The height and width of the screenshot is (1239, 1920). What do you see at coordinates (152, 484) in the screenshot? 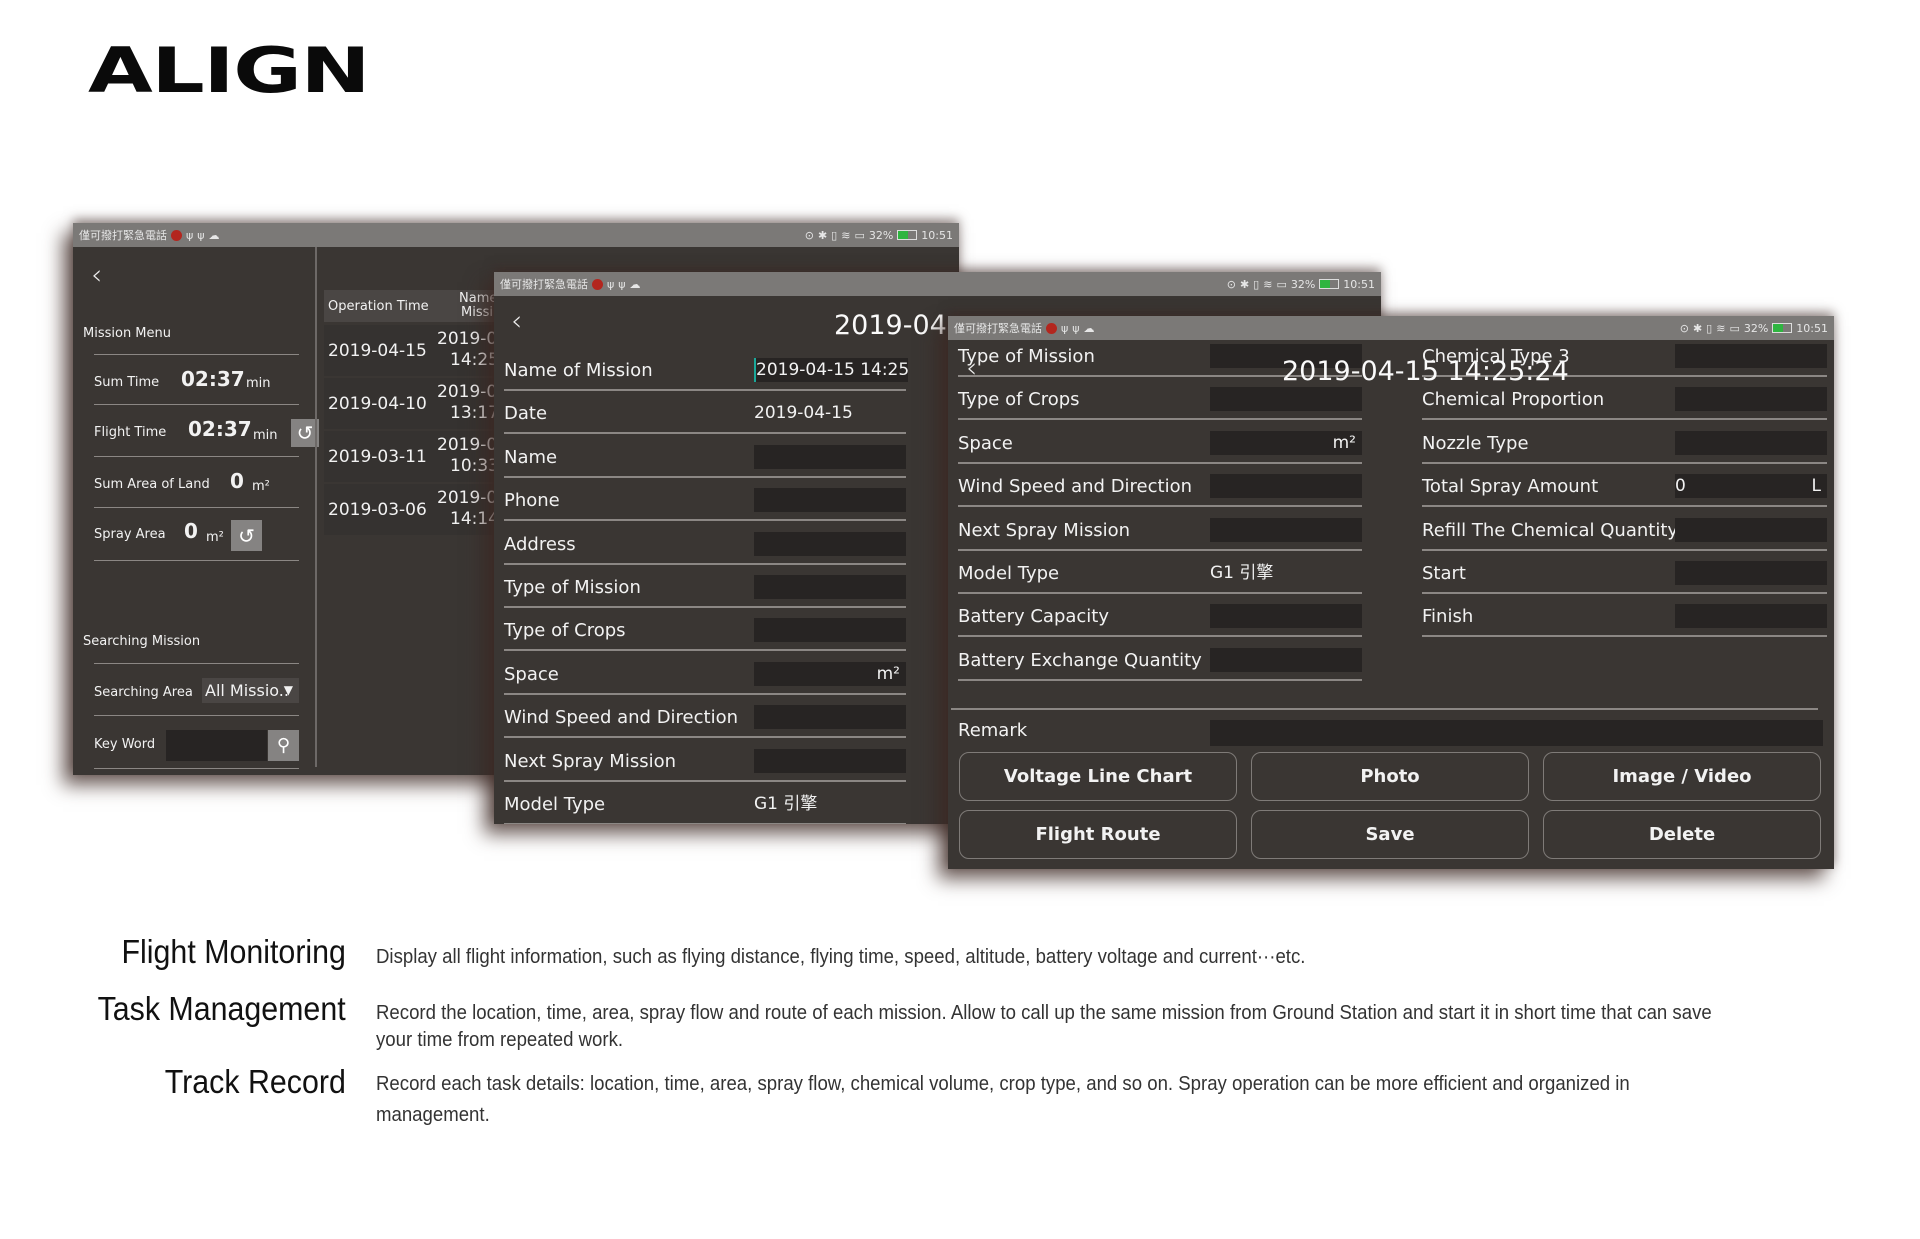
I see `sum-area-label: Sum Area of Land` at bounding box center [152, 484].